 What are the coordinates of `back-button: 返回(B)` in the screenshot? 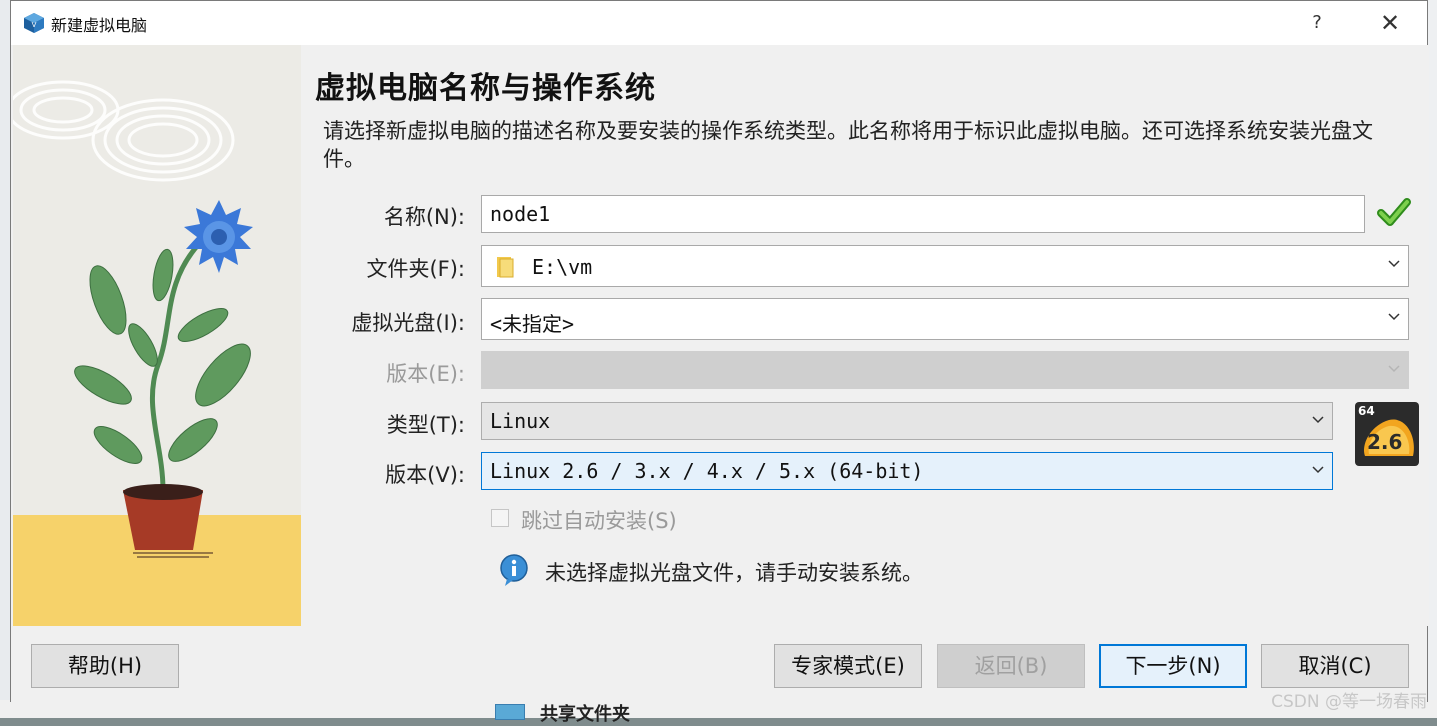 It's located at (1011, 666).